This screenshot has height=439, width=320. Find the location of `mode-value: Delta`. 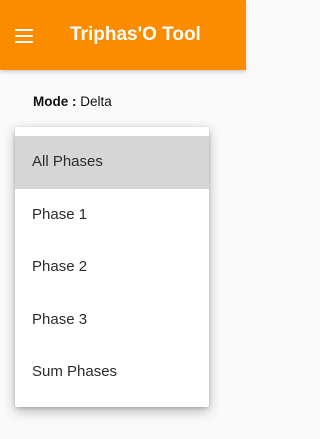

mode-value: Delta is located at coordinates (96, 101).